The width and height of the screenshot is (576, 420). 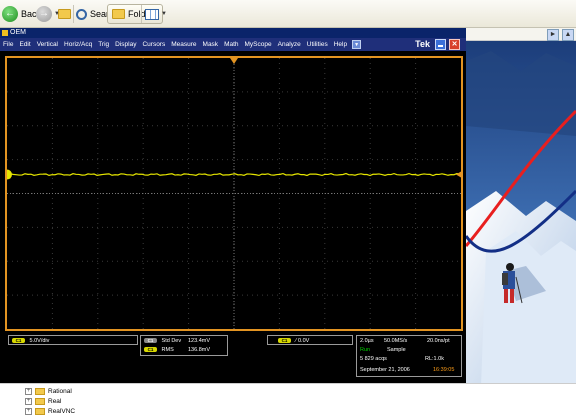 I want to click on tree-item-label: RealVNC, so click(x=62, y=411).